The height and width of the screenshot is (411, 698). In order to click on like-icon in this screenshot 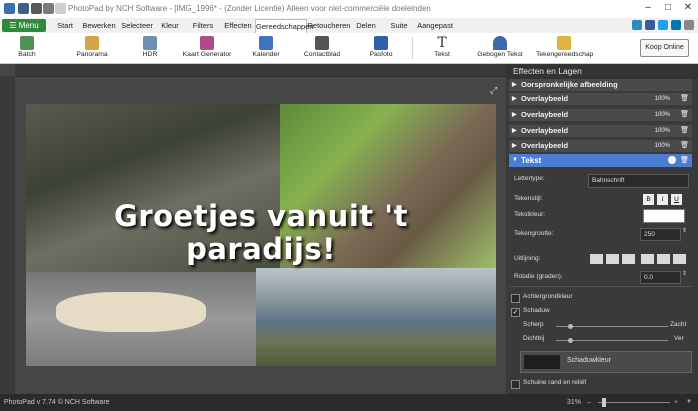, I will do `click(637, 25)`.